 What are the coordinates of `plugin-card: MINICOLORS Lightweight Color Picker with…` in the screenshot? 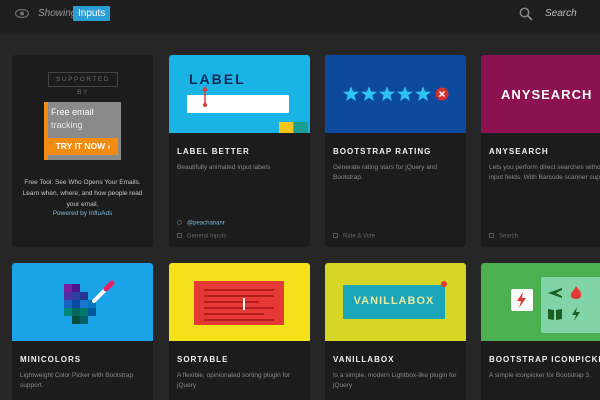 It's located at (82, 331).